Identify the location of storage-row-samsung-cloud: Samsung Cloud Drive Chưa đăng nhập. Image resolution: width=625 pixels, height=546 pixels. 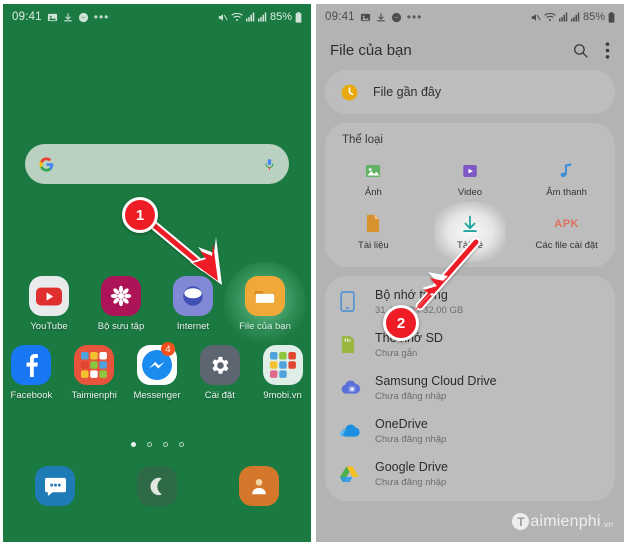
(470, 387).